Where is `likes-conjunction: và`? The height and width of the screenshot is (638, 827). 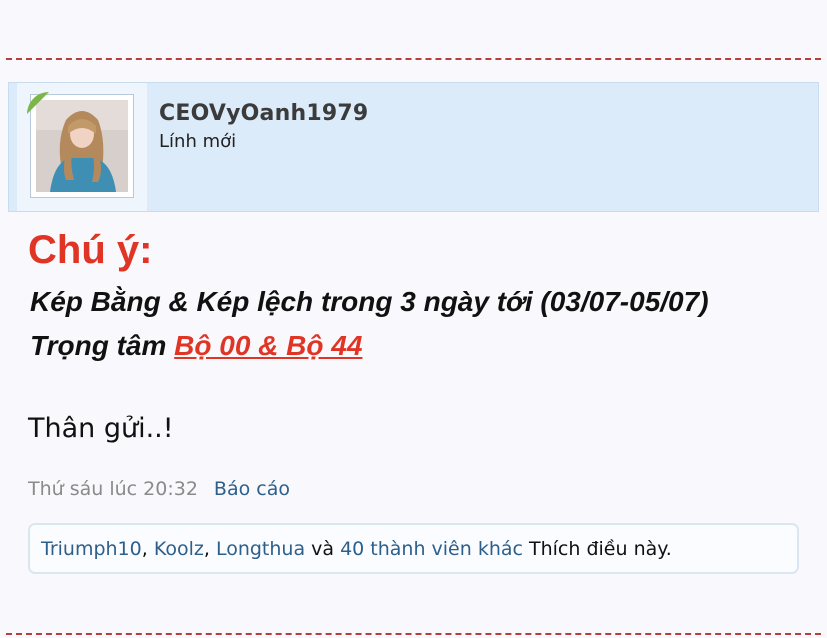 likes-conjunction: và is located at coordinates (323, 549).